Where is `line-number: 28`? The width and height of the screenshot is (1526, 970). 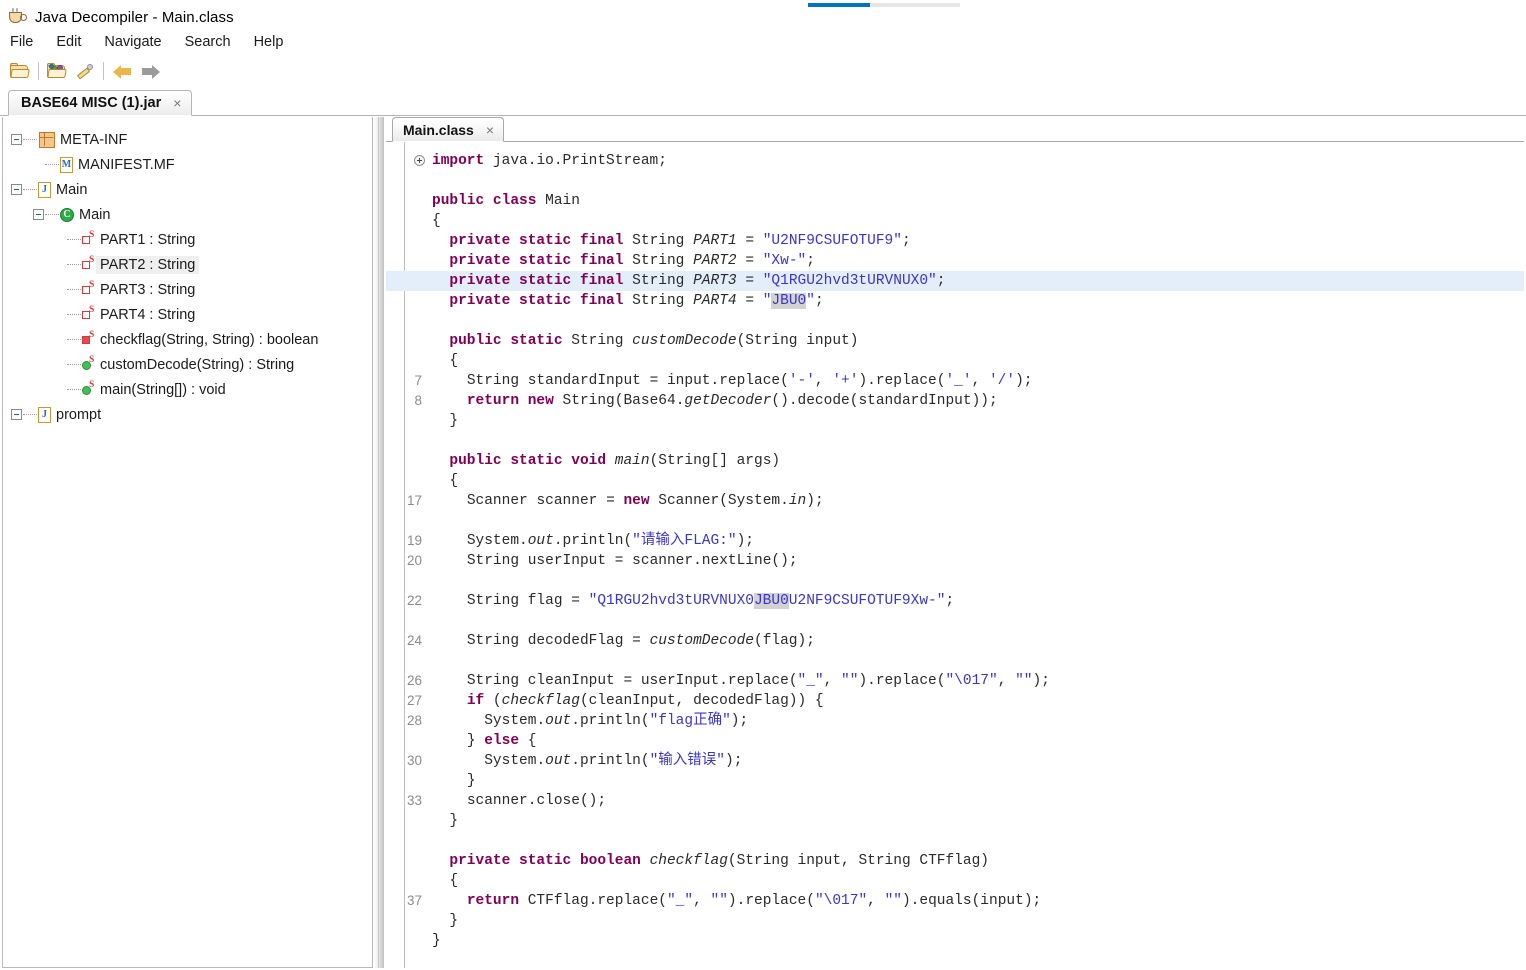 line-number: 28 is located at coordinates (414, 720).